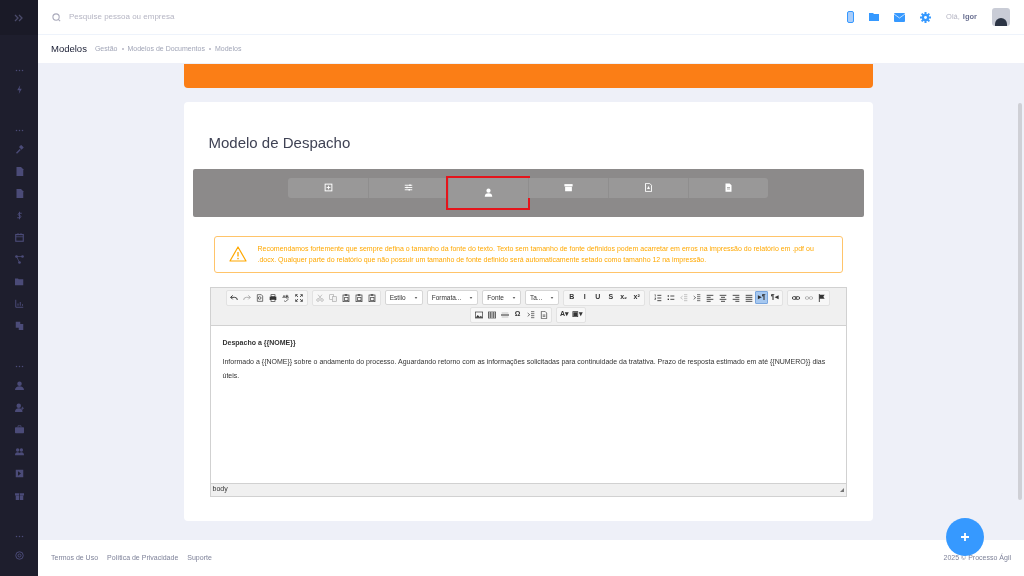  Describe the element at coordinates (1001, 17) in the screenshot. I see `avatar` at that location.